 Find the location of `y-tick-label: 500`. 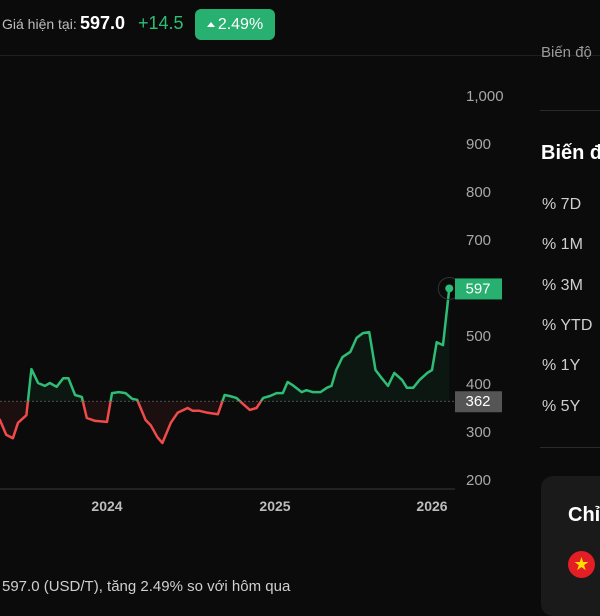

y-tick-label: 500 is located at coordinates (478, 336).